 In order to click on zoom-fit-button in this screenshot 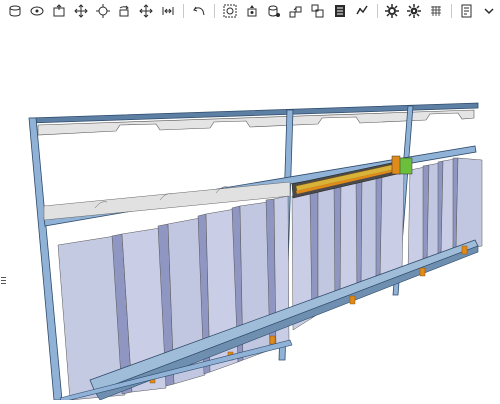, I will do `click(103, 11)`.